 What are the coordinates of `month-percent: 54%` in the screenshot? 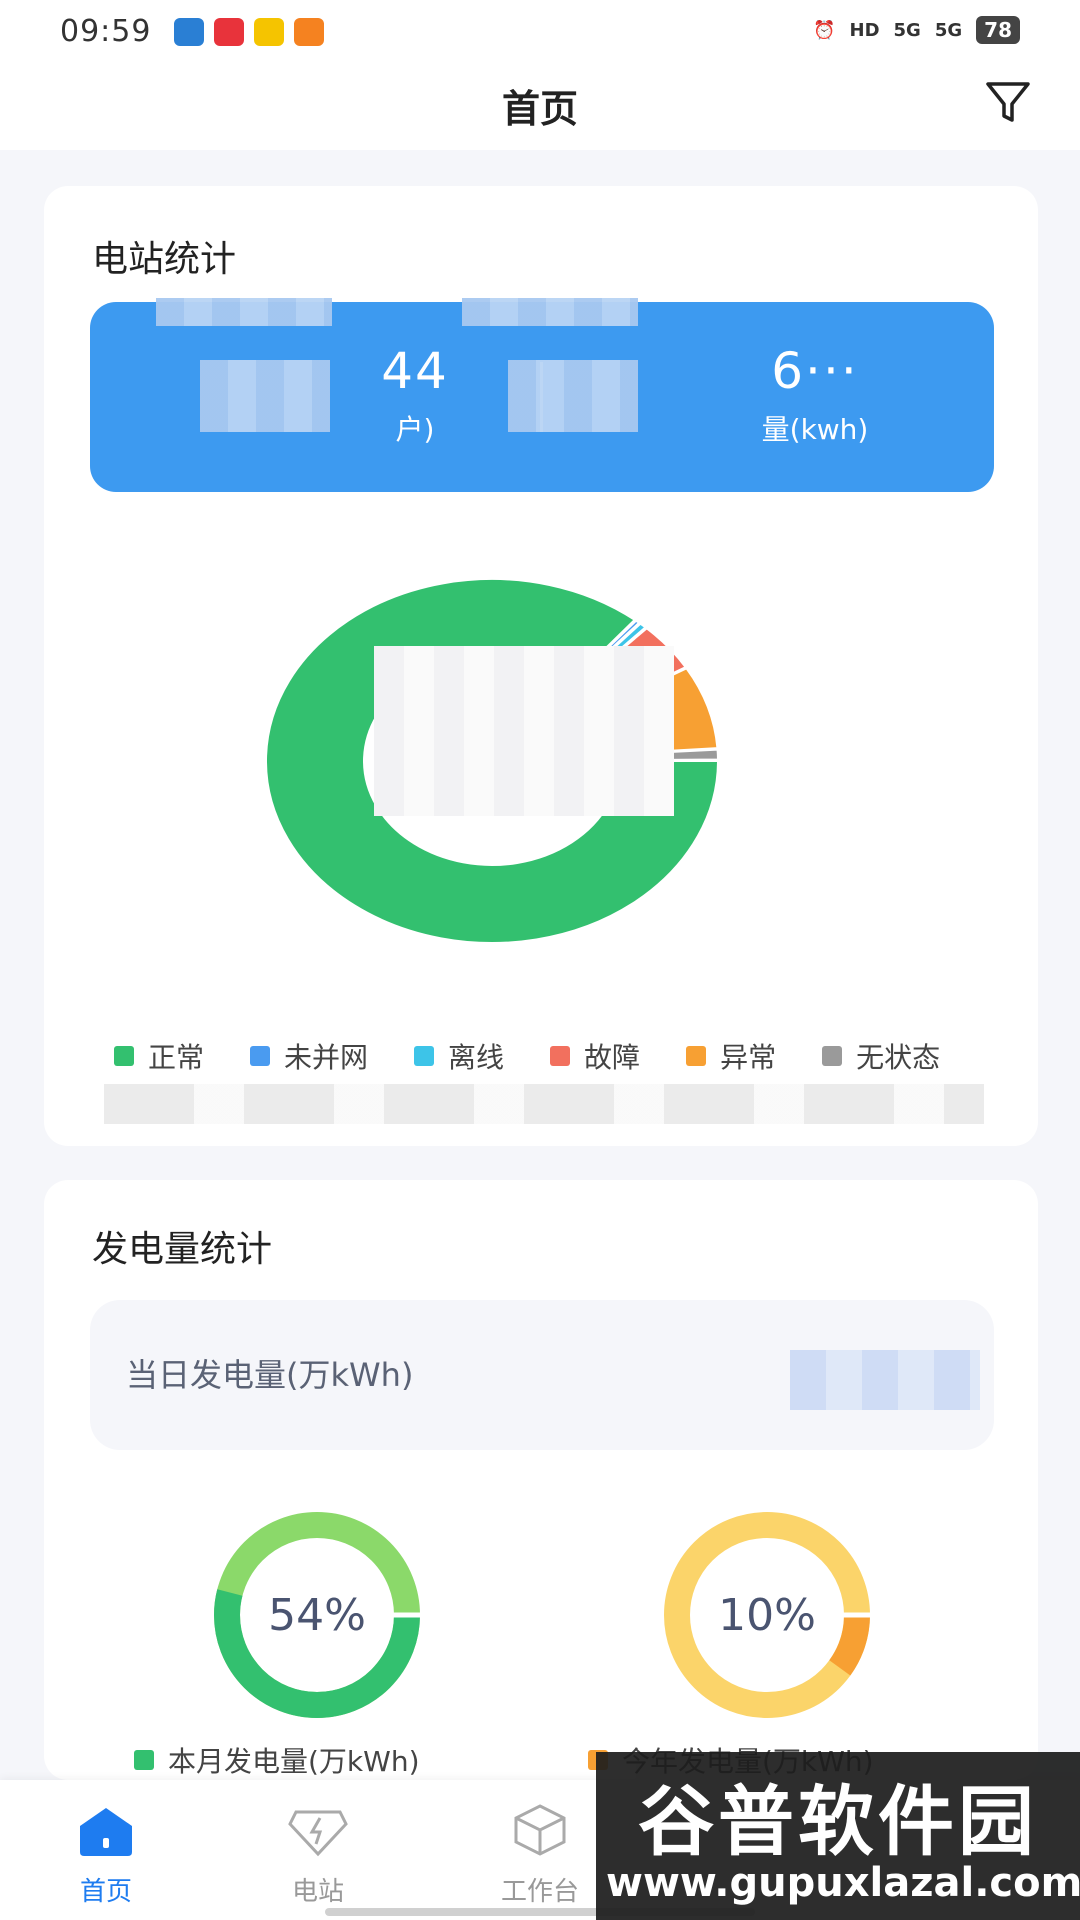 It's located at (317, 1615).